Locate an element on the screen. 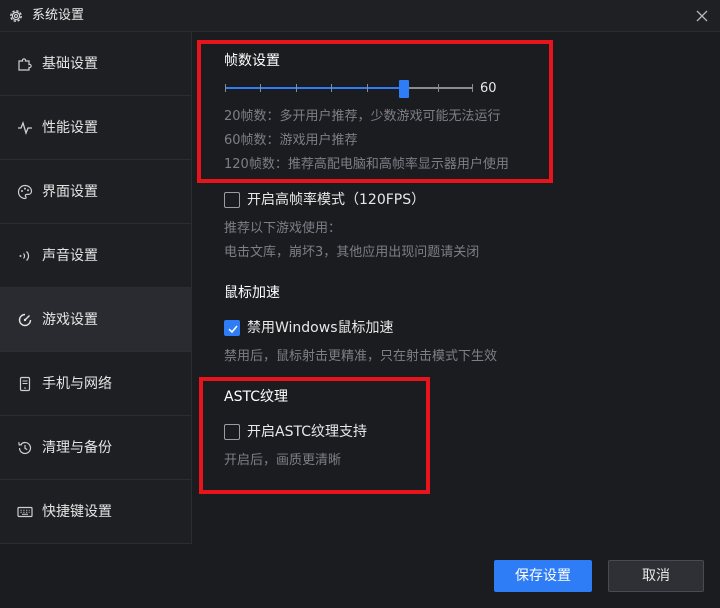 The height and width of the screenshot is (608, 720). save-button: 保存设置 is located at coordinates (543, 576).